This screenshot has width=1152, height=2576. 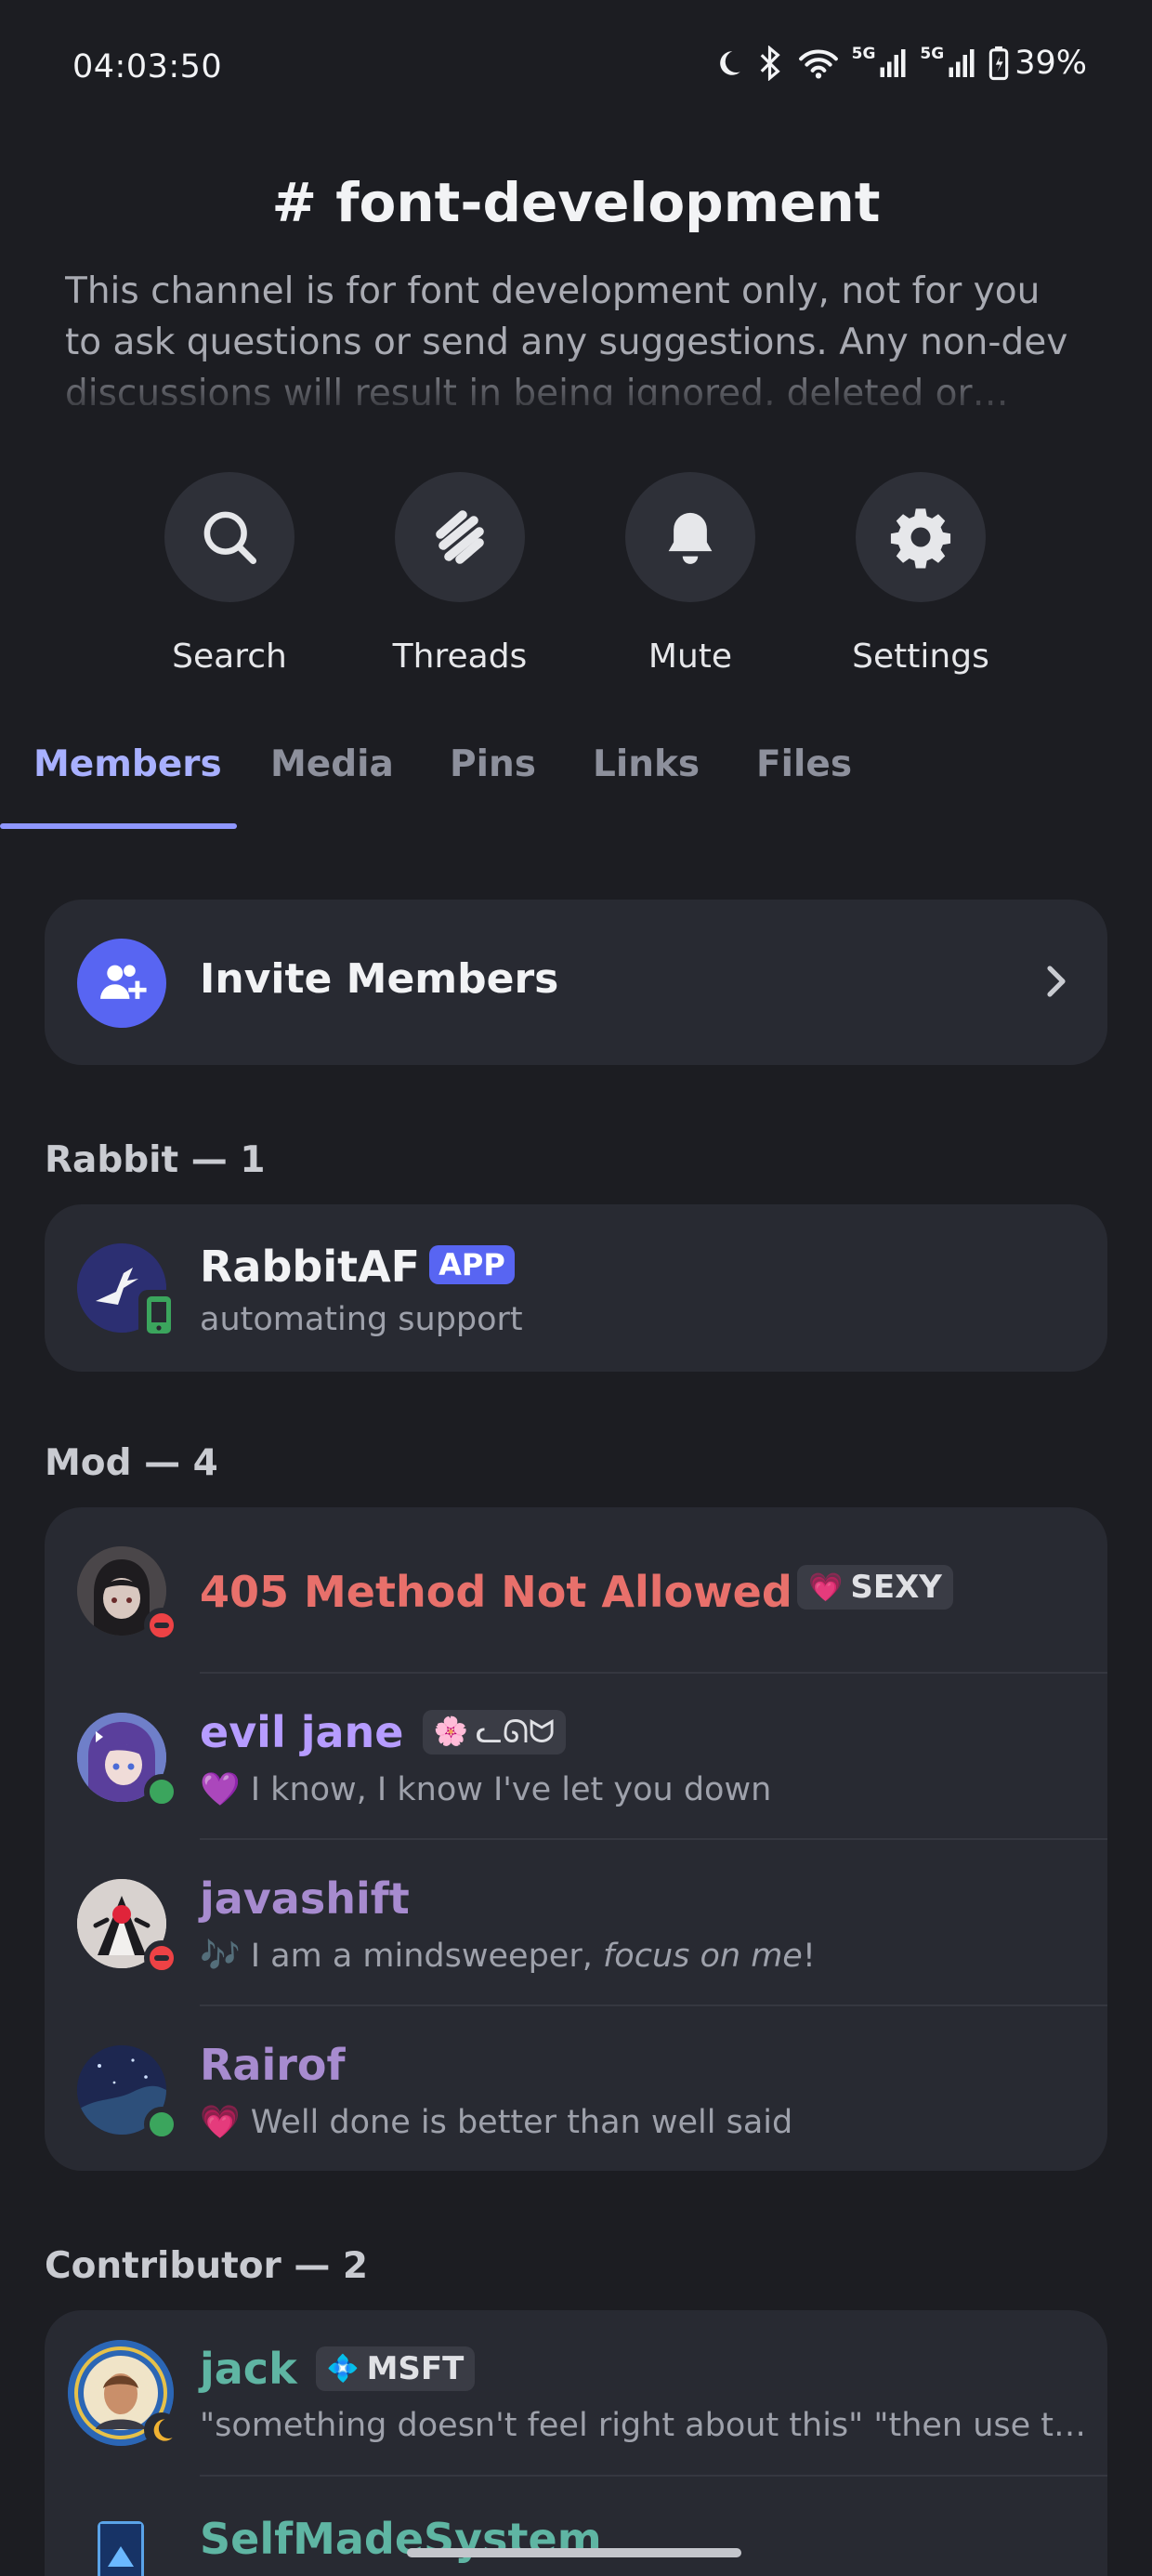 I want to click on battery-charging-icon, so click(x=998, y=63).